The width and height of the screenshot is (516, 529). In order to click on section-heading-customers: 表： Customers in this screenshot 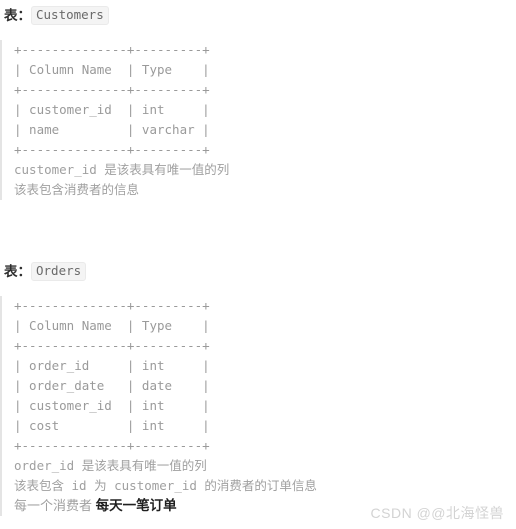, I will do `click(258, 16)`.